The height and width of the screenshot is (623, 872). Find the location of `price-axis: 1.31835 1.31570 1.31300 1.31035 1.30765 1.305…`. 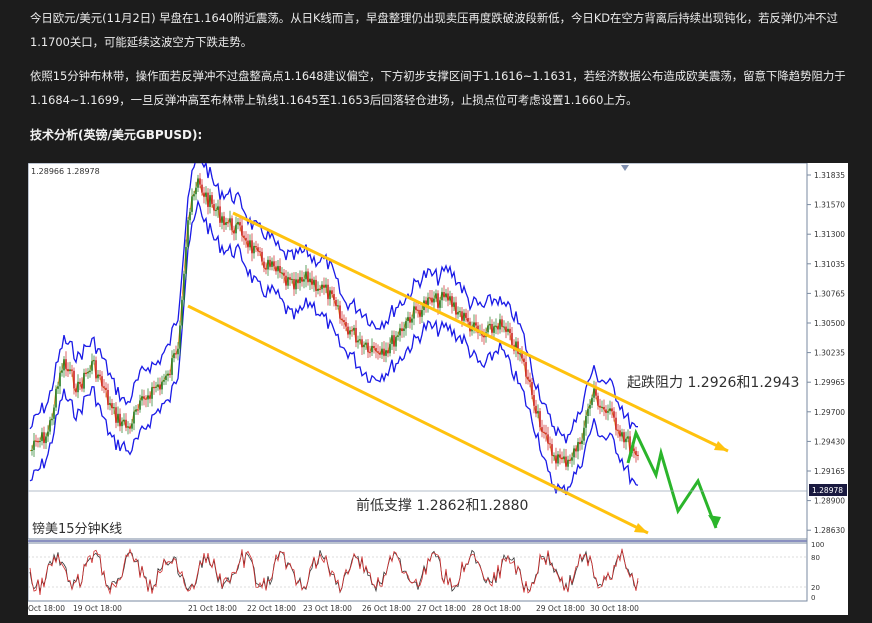

price-axis: 1.31835 1.31570 1.31300 1.31035 1.30765 1.305… is located at coordinates (825, 382).